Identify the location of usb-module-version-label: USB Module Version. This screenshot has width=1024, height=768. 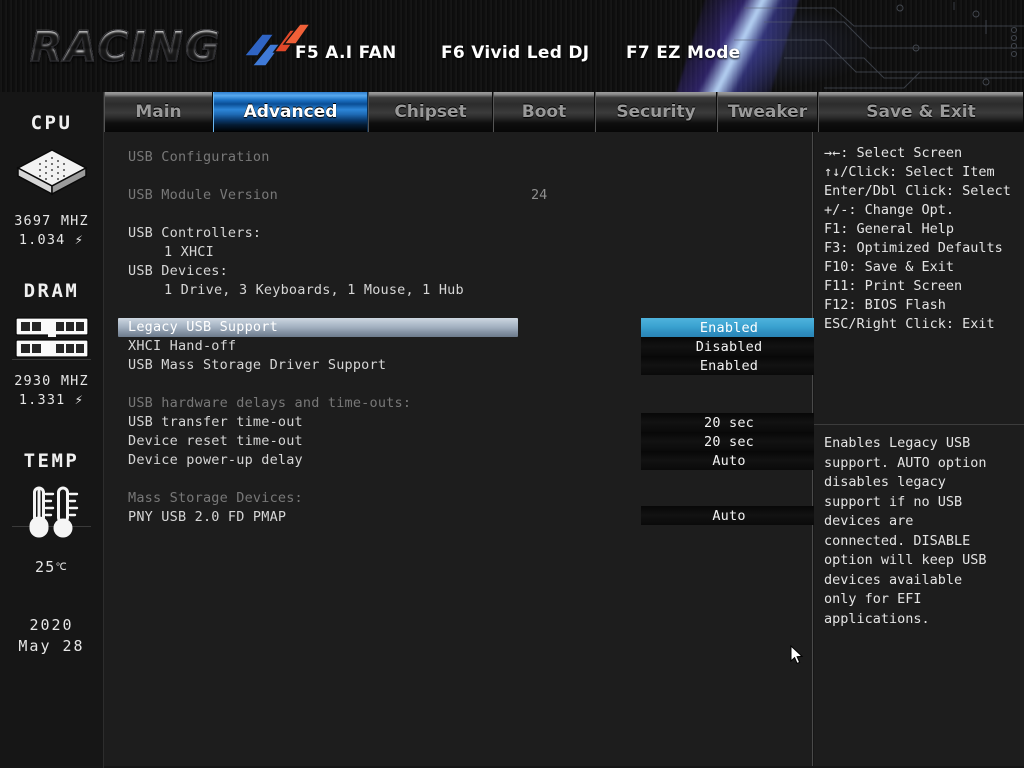
(203, 195).